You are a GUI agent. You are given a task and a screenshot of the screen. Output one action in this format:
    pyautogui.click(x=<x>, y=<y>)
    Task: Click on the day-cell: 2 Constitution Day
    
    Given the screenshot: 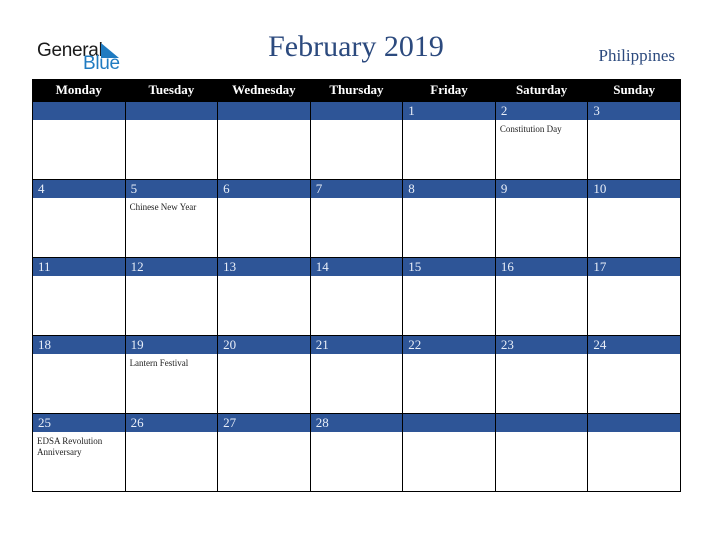 What is the action you would take?
    pyautogui.click(x=541, y=140)
    